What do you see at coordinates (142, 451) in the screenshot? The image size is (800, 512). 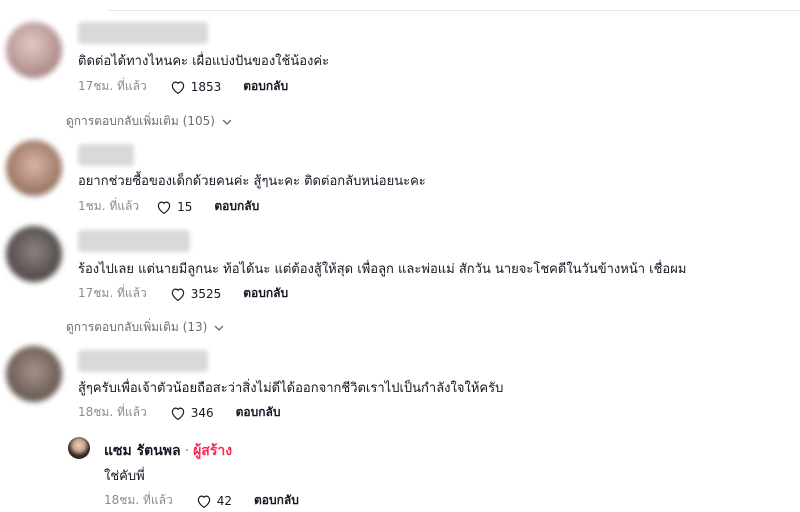 I see `creator-name: แซม รัตนพล` at bounding box center [142, 451].